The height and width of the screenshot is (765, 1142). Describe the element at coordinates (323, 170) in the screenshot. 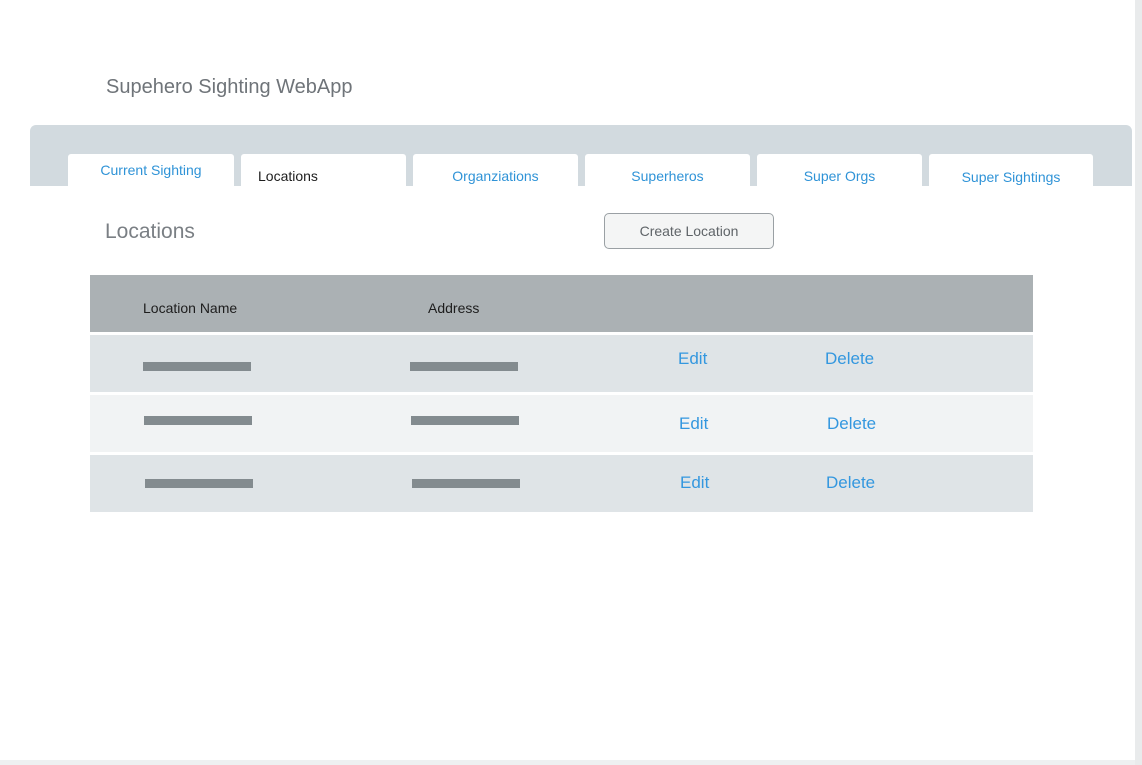

I see `tab-locations: Locations` at that location.